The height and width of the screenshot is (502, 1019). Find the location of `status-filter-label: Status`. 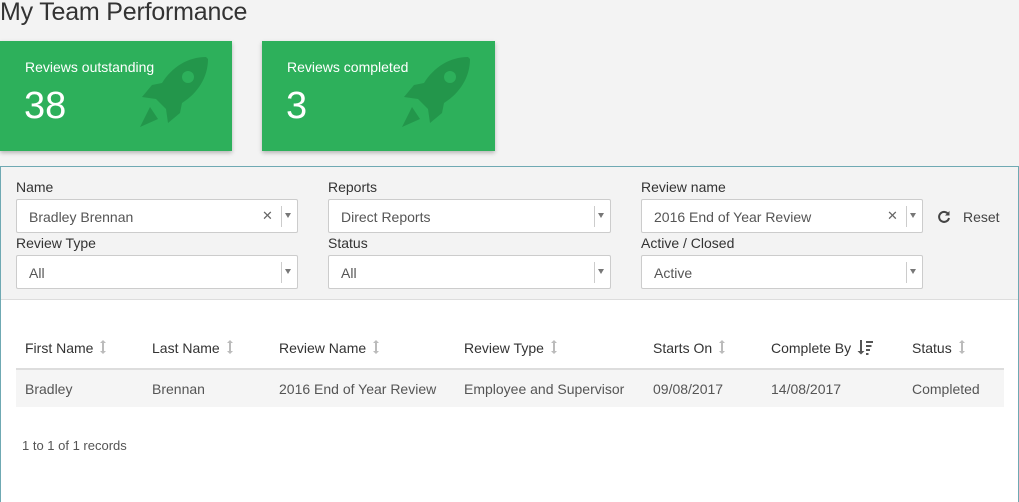

status-filter-label: Status is located at coordinates (348, 243).